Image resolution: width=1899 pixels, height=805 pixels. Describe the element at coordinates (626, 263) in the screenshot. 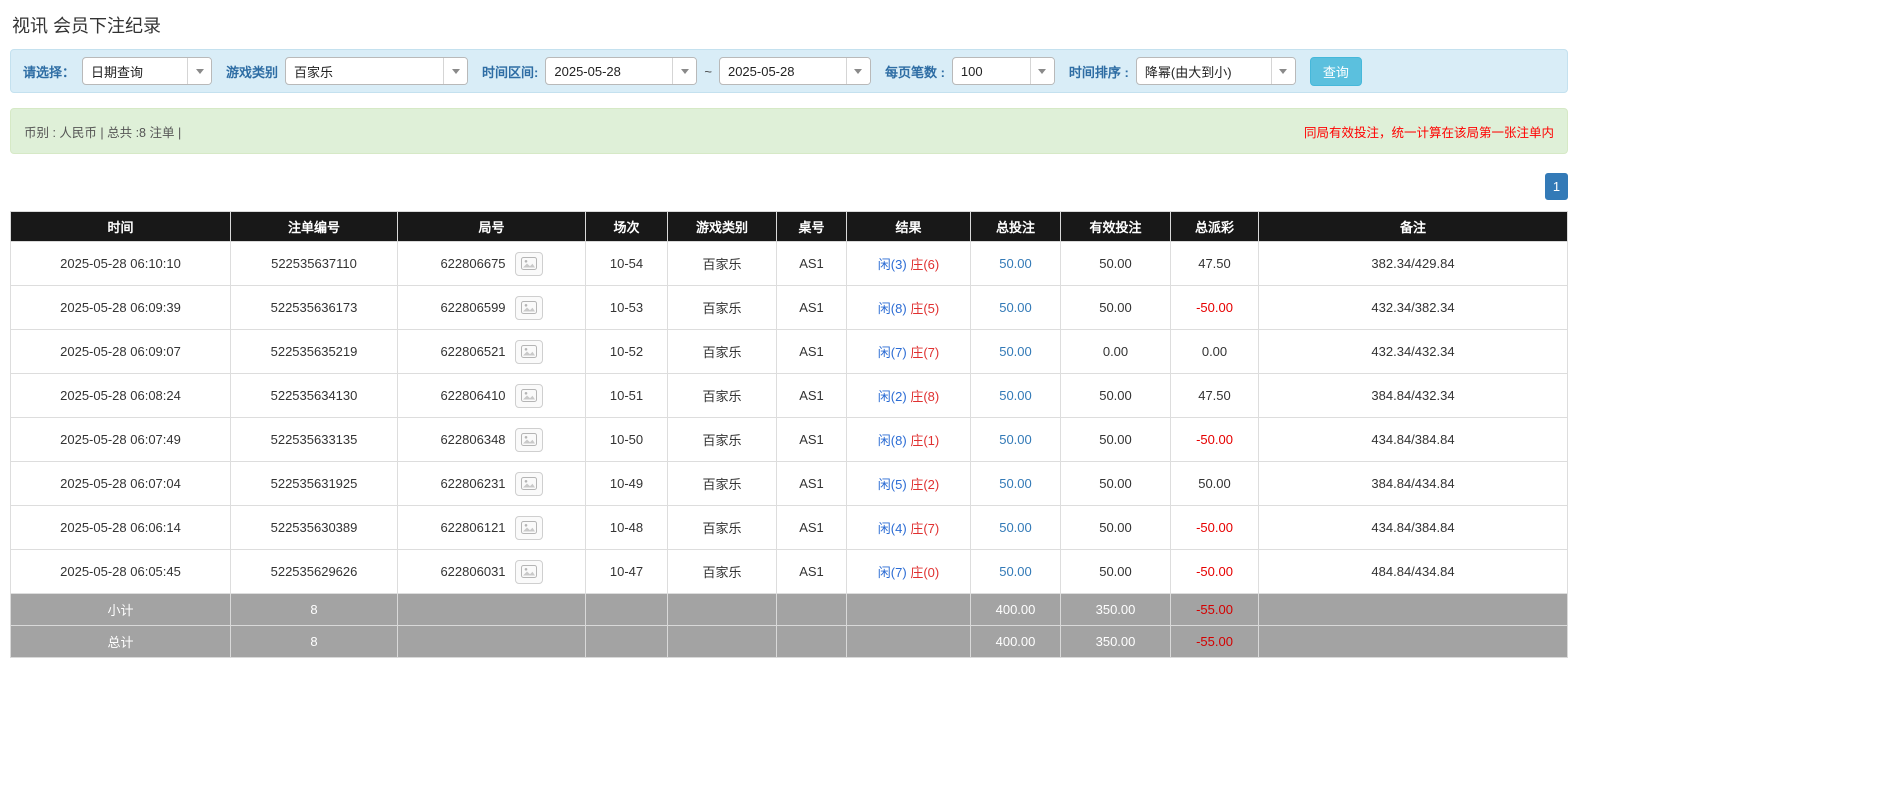

I see `session: 10-54` at that location.